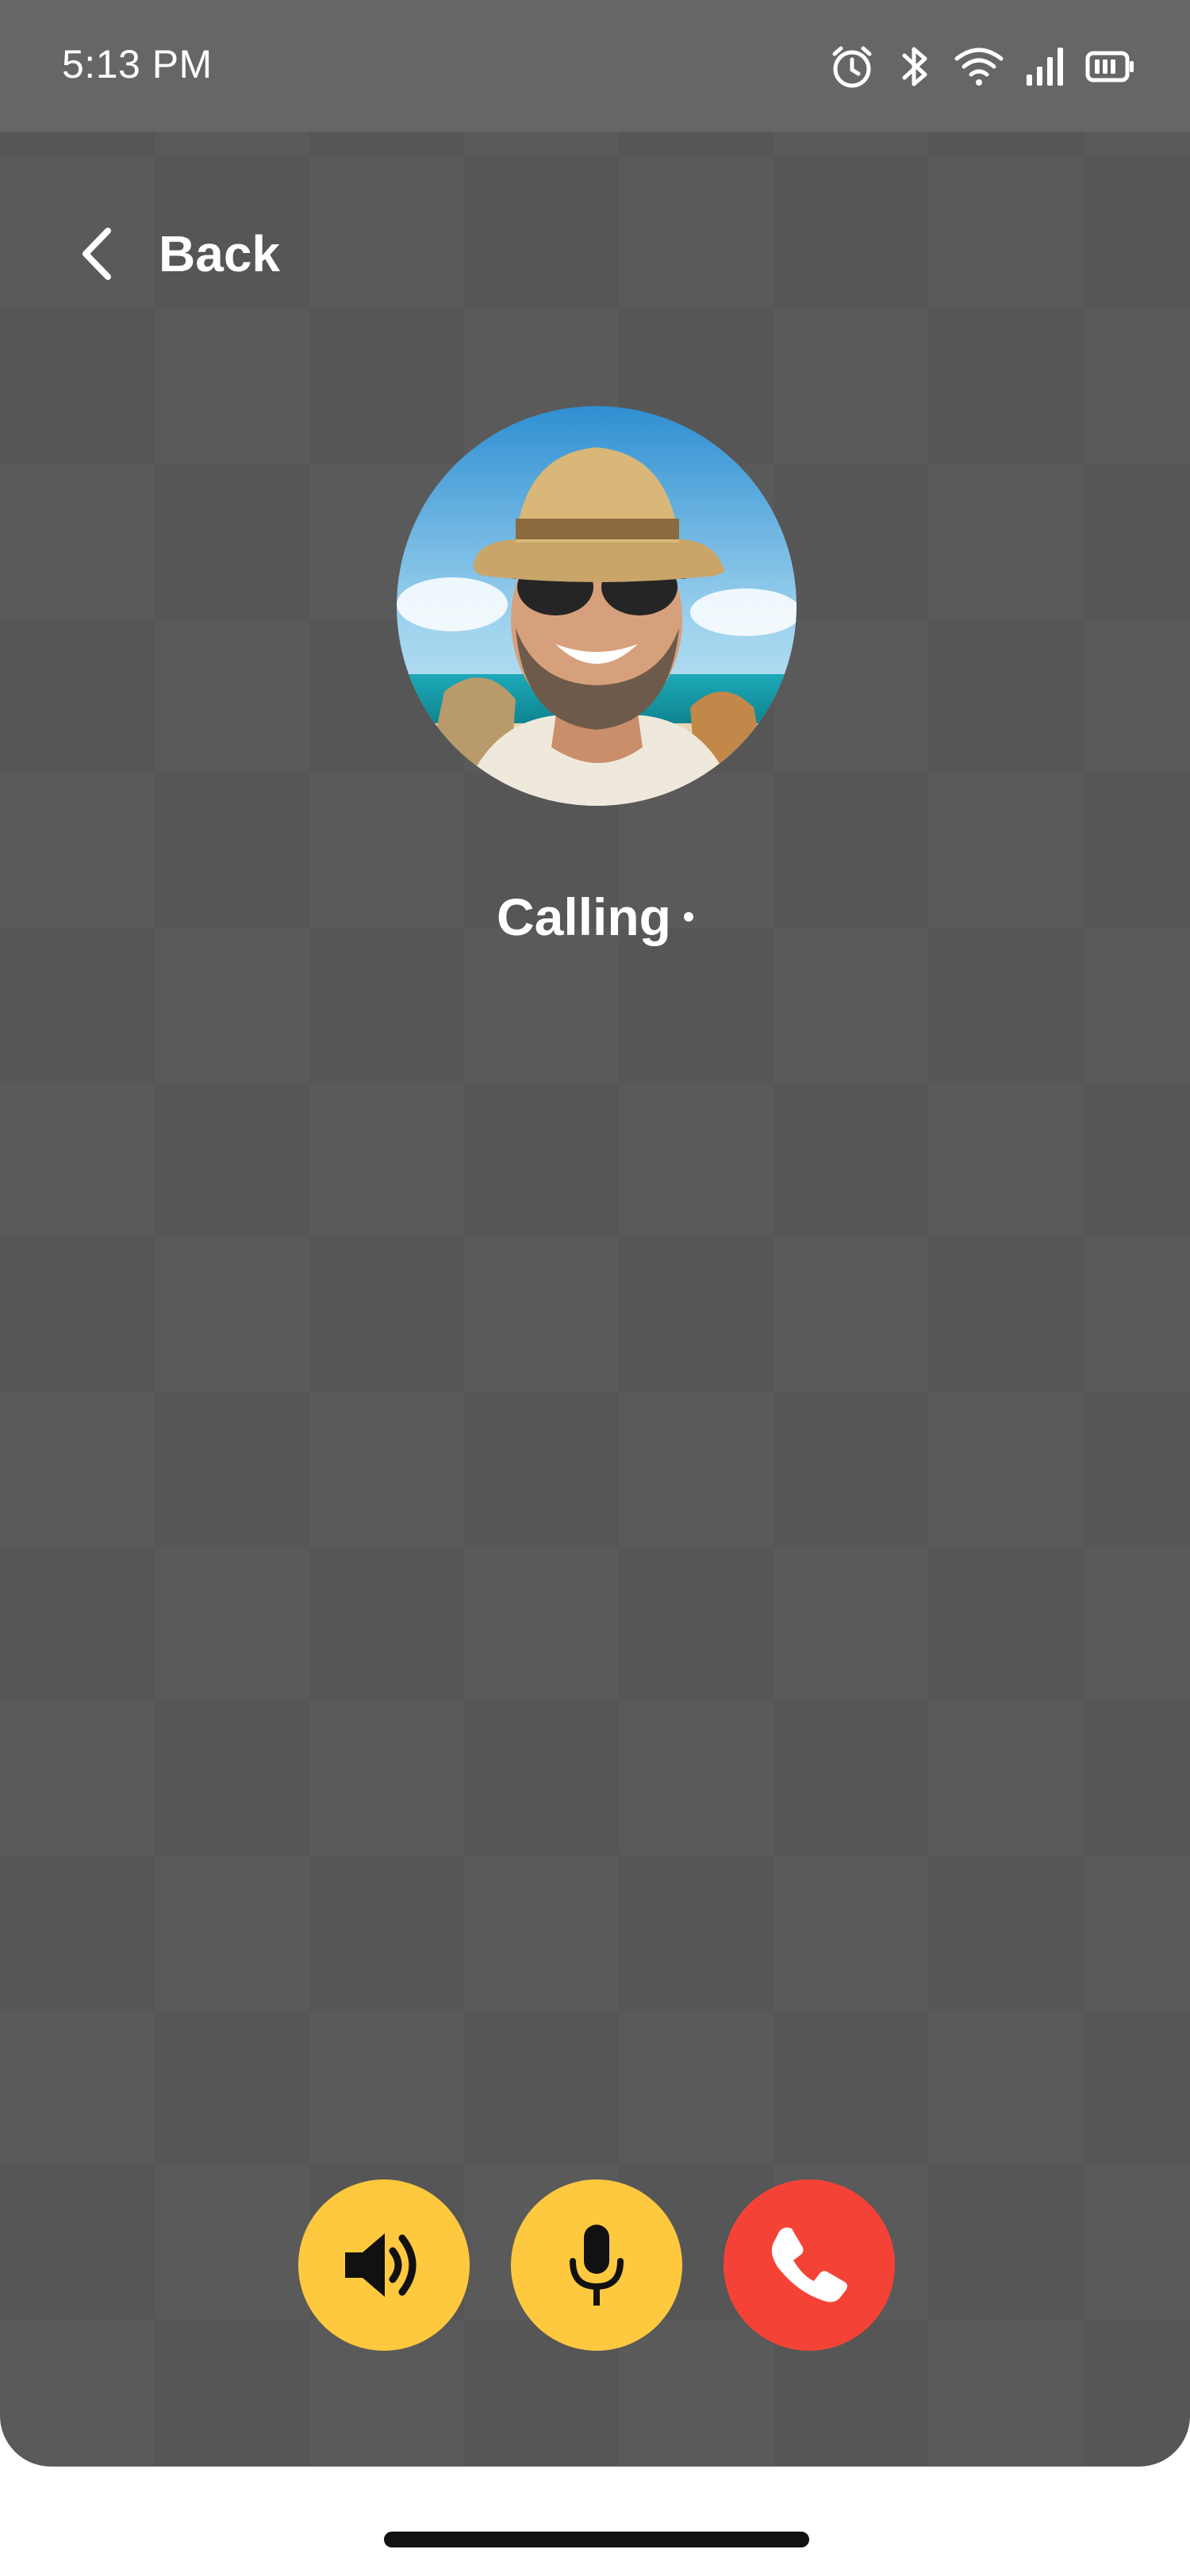  Describe the element at coordinates (583, 917) in the screenshot. I see `call-status-text: Calling` at that location.